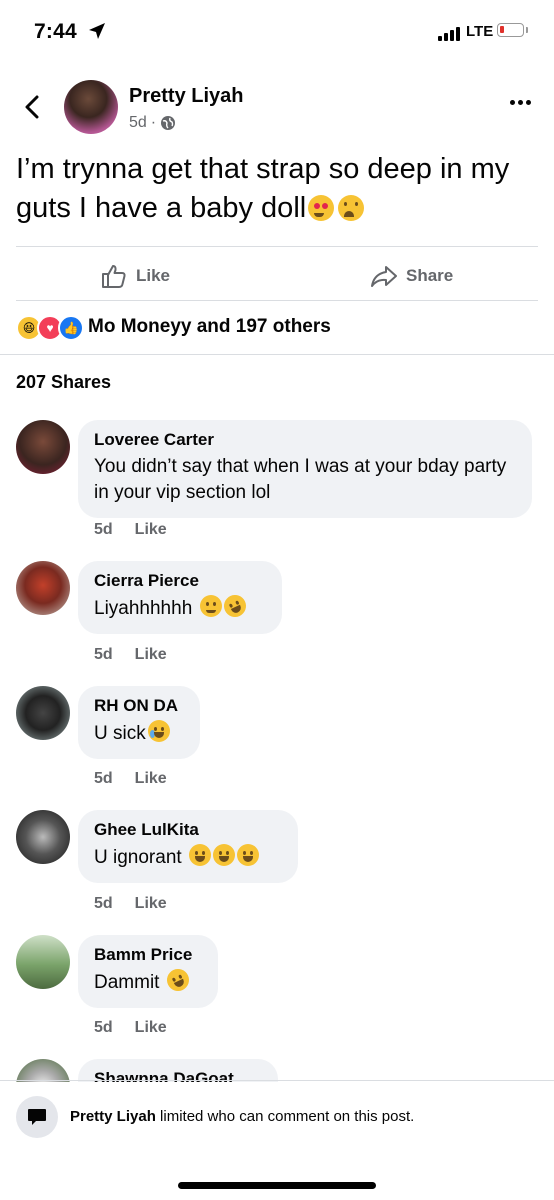 This screenshot has height=1200, width=554. I want to click on heart-eyes-emoji-icon, so click(321, 208).